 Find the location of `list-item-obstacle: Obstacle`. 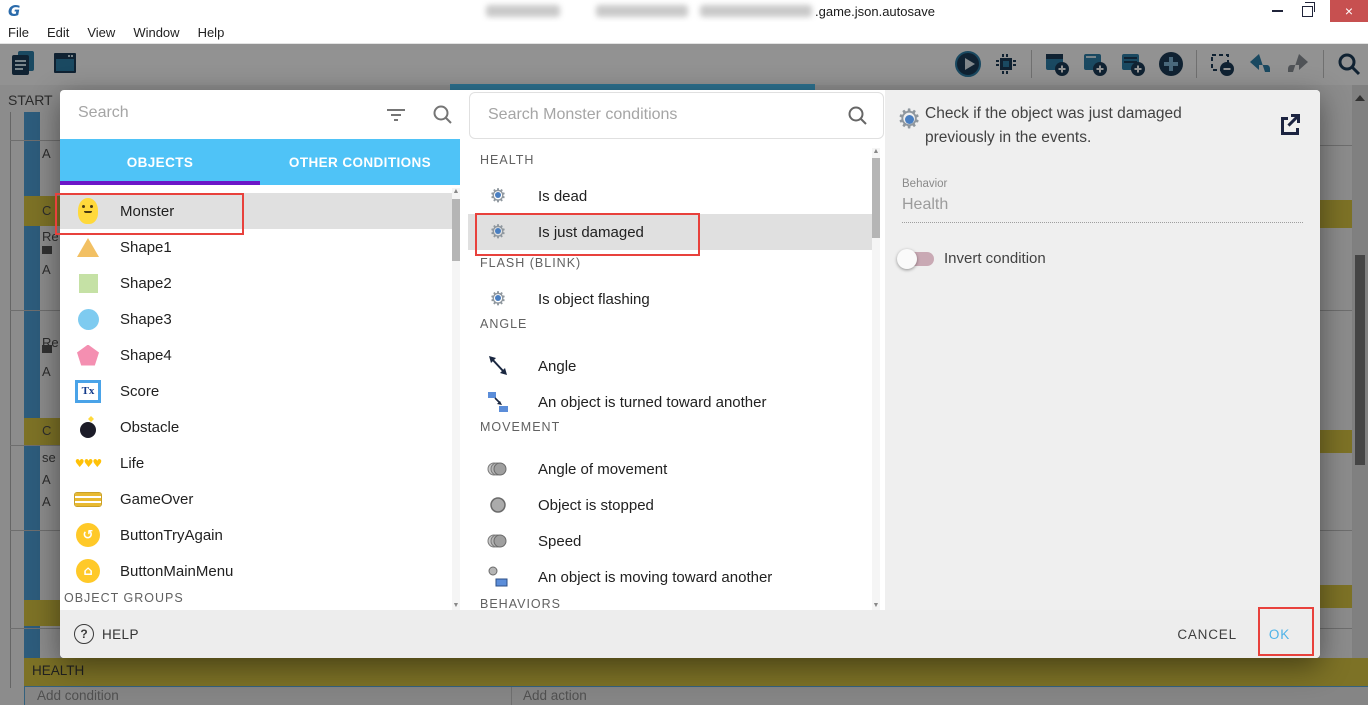

list-item-obstacle: Obstacle is located at coordinates (256, 427).